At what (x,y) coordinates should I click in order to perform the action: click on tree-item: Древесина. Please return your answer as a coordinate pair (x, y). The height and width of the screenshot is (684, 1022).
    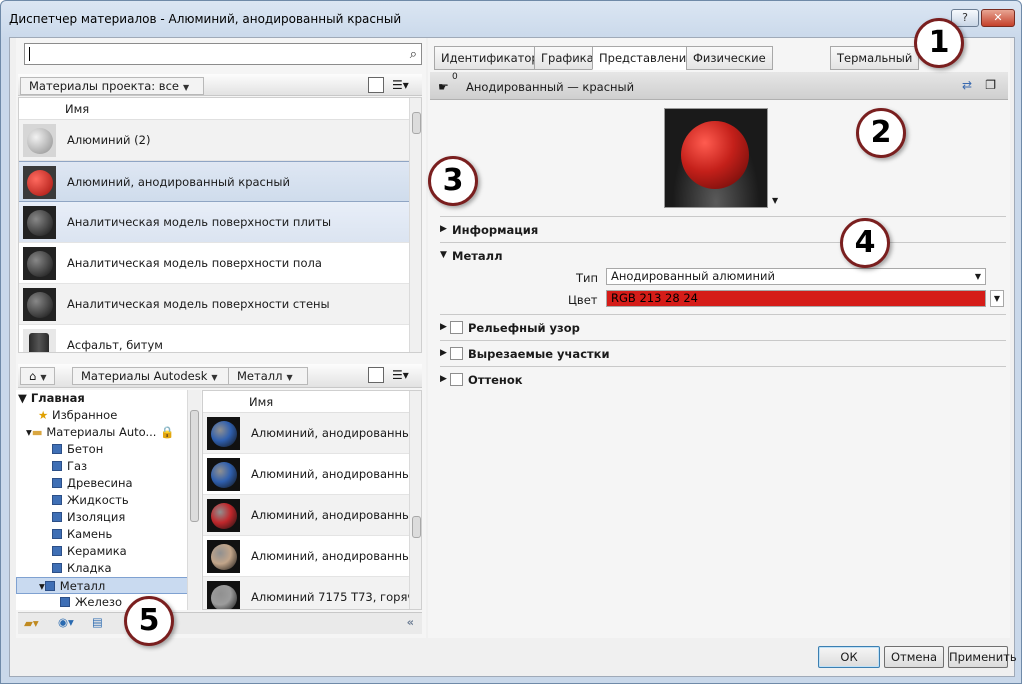
    Looking at the image, I should click on (108, 483).